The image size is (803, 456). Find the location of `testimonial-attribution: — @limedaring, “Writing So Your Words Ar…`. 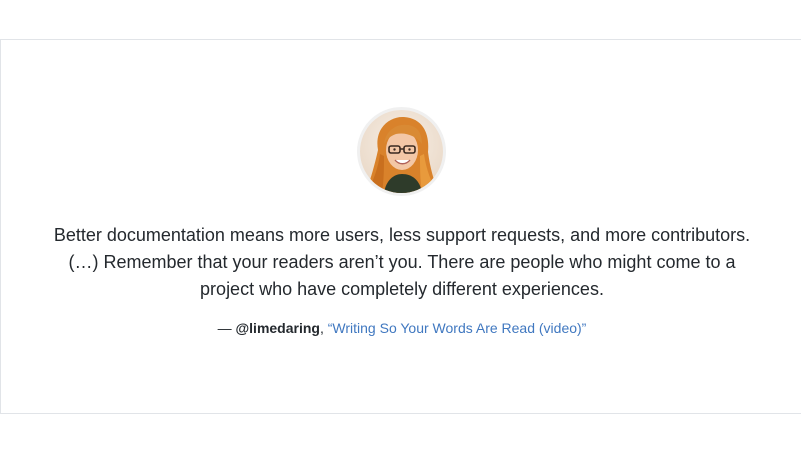

testimonial-attribution: — @limedaring, “Writing So Your Words Ar… is located at coordinates (402, 328).